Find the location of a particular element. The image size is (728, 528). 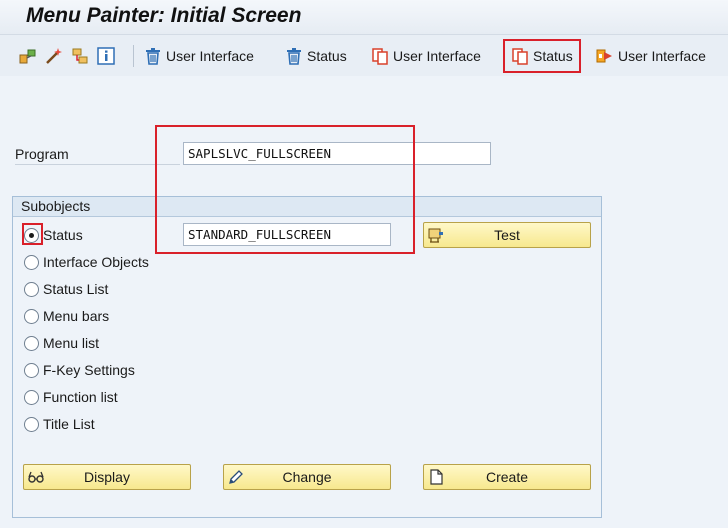

radio-title-list: Title List is located at coordinates (59, 424).